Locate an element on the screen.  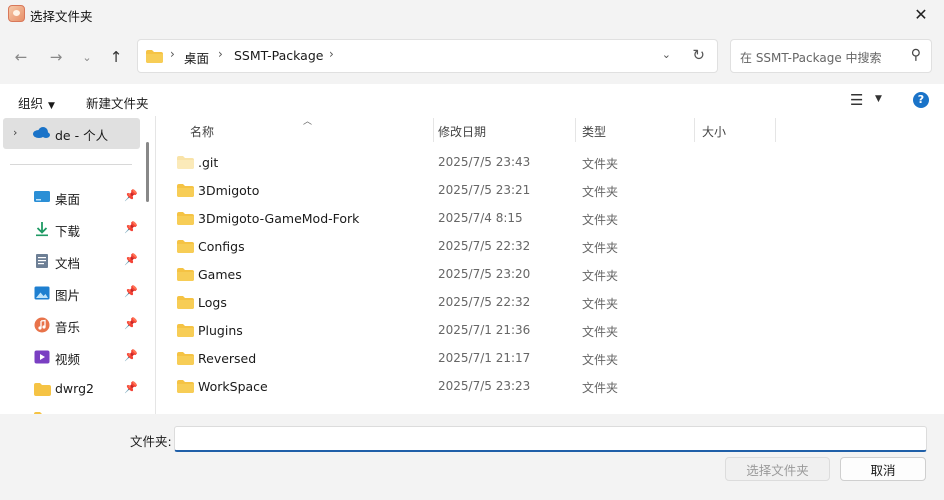
file-name: Logs is located at coordinates (212, 302).